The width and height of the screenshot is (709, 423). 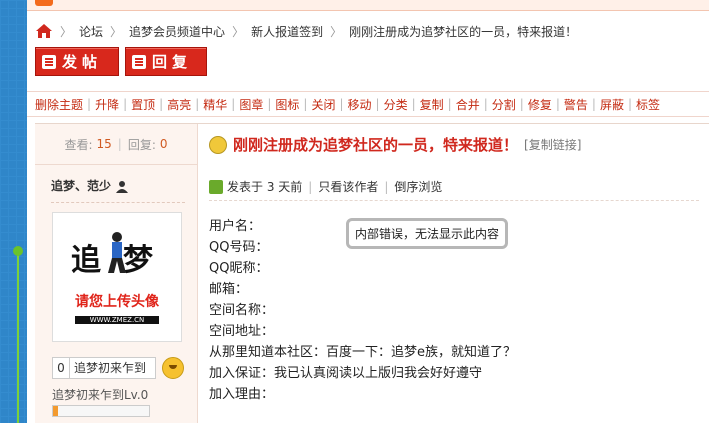 I want to click on moderation-action: 合并, so click(x=468, y=104).